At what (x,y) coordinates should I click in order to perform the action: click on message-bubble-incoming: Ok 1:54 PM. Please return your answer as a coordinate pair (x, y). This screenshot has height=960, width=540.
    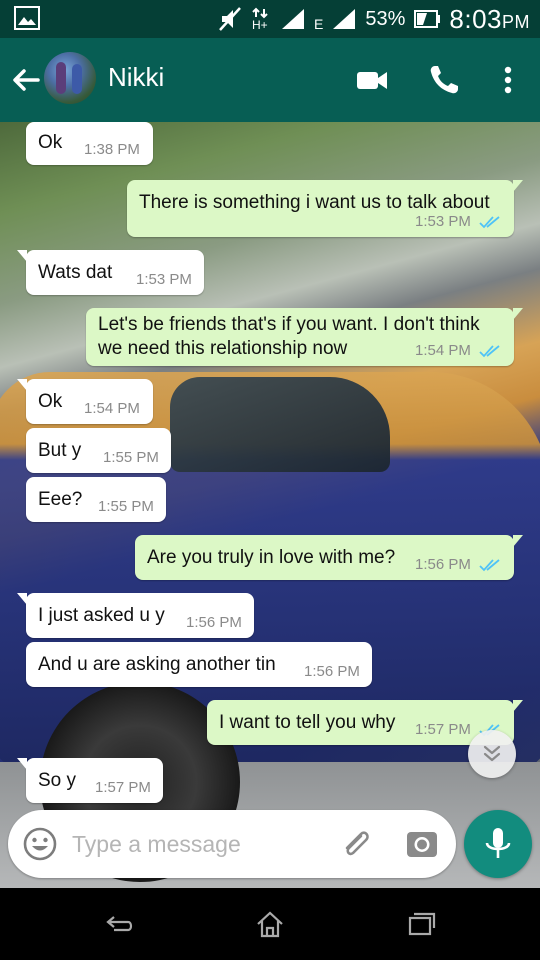
    Looking at the image, I should click on (85, 401).